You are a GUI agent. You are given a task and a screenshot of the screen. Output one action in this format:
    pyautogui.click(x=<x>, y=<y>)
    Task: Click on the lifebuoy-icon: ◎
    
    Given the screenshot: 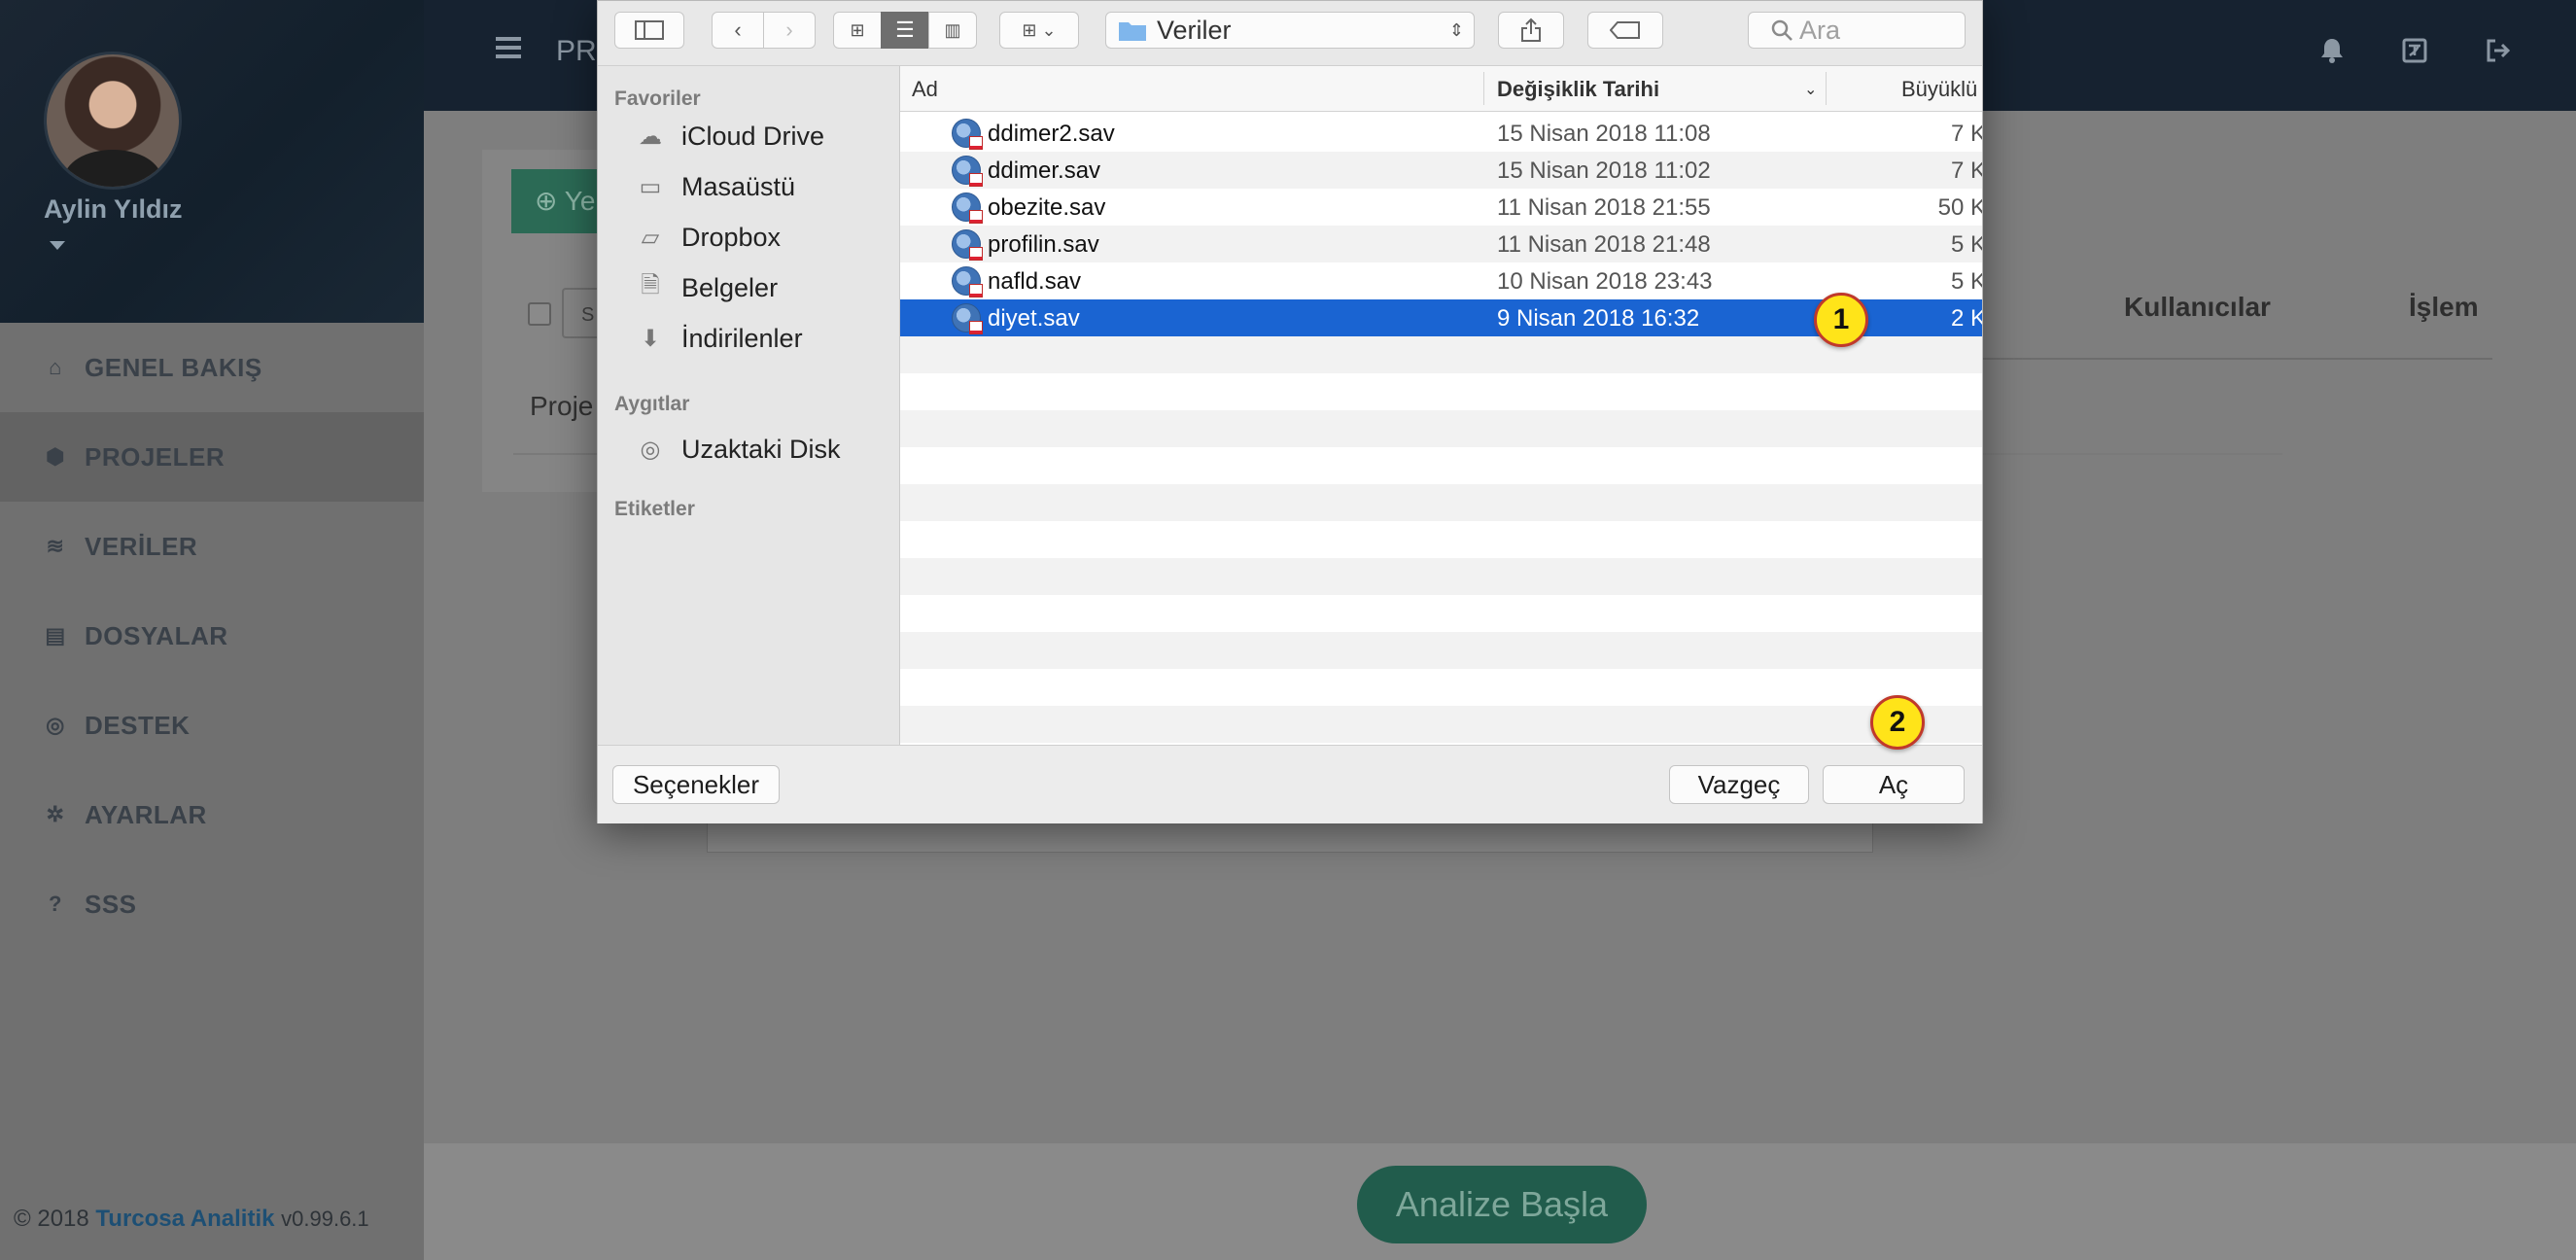 What is the action you would take?
    pyautogui.click(x=55, y=725)
    